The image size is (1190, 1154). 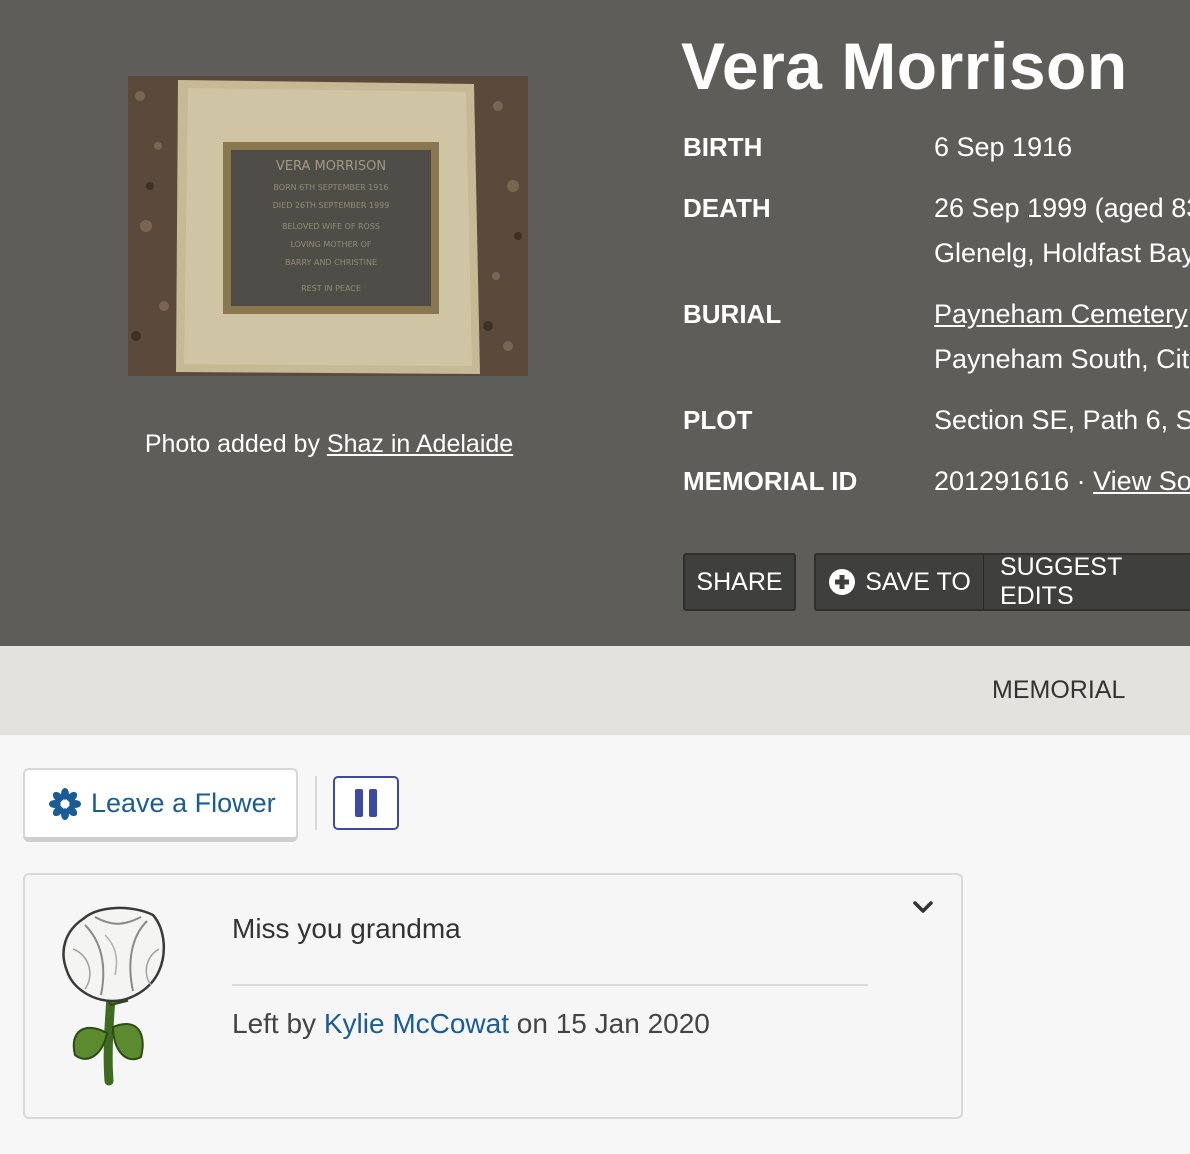 What do you see at coordinates (232, 444) in the screenshot?
I see `photo-caption-prefix: Photo added by` at bounding box center [232, 444].